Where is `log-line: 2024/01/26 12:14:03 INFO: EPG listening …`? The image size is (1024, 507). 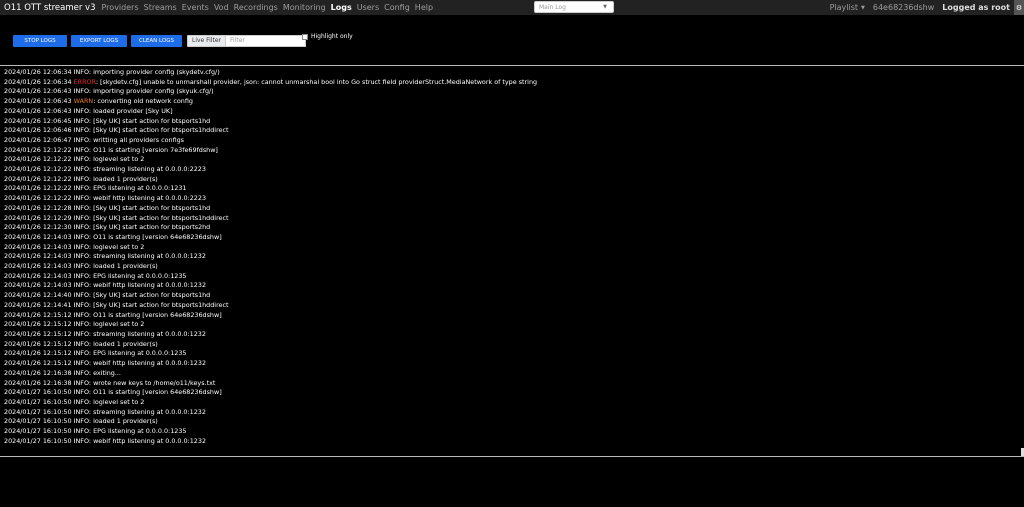
log-line: 2024/01/26 12:14:03 INFO: EPG listening … is located at coordinates (95, 275).